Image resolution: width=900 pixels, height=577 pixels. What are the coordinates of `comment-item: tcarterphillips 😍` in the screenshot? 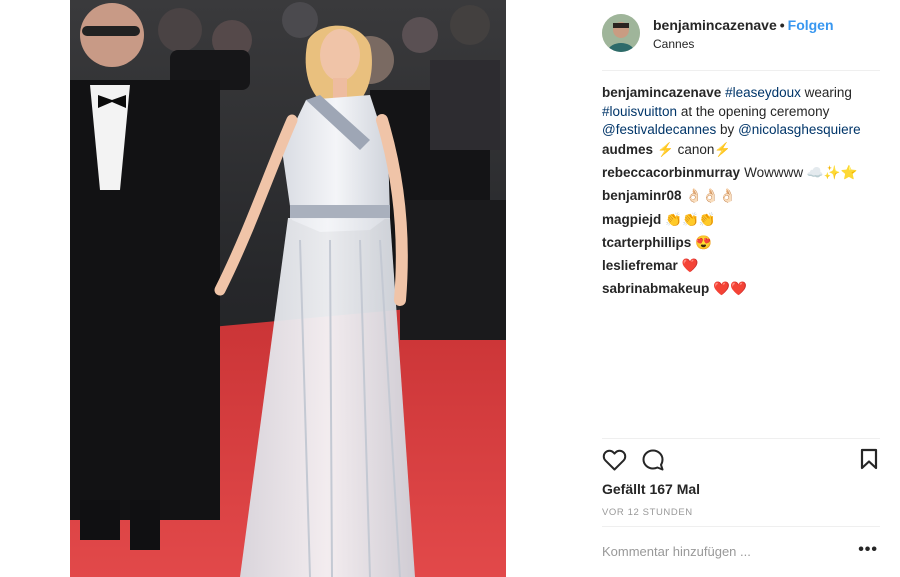 It's located at (741, 245).